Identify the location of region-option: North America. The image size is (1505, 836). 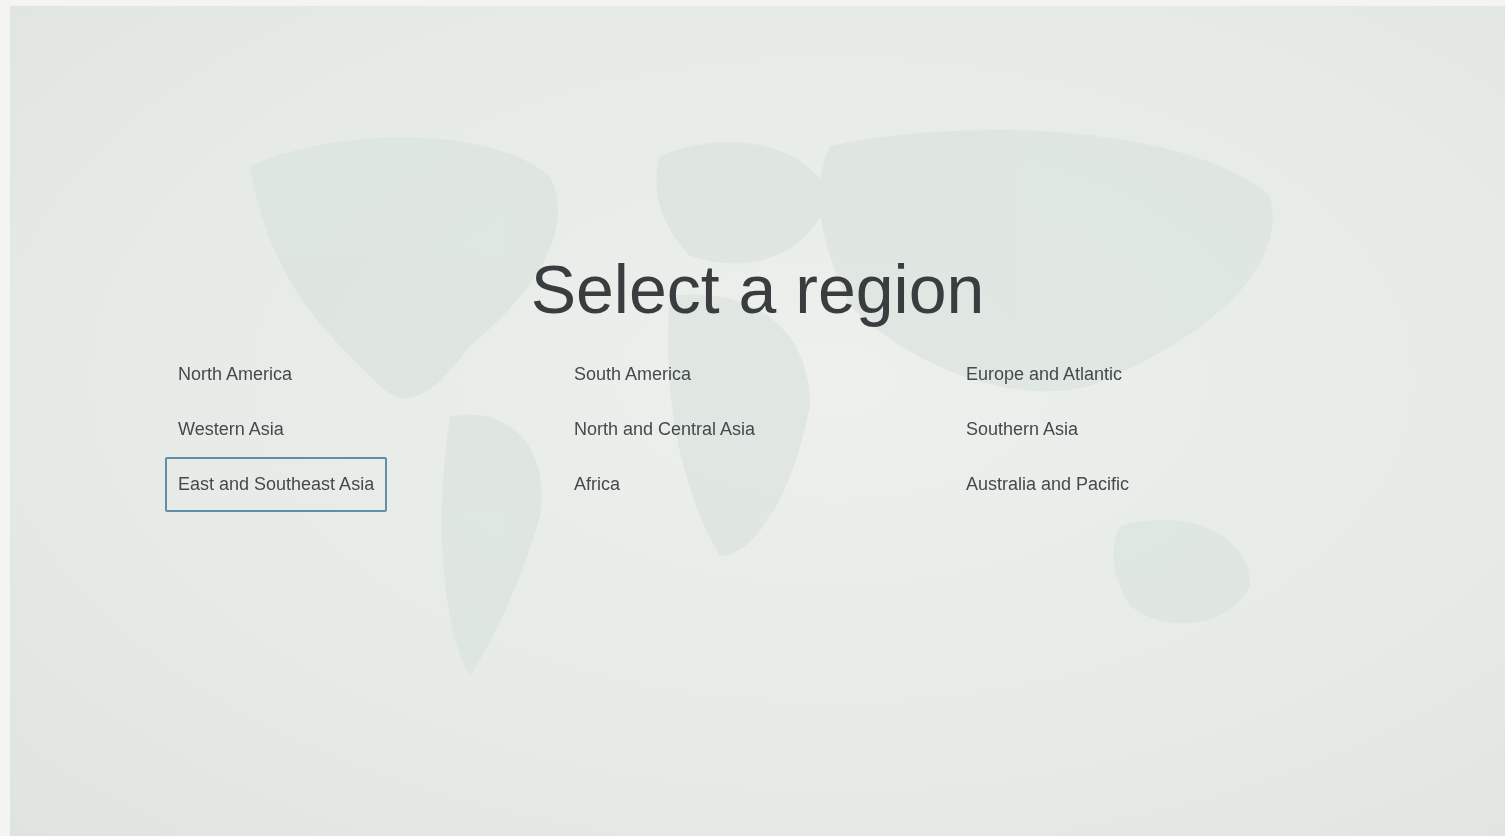
(235, 375).